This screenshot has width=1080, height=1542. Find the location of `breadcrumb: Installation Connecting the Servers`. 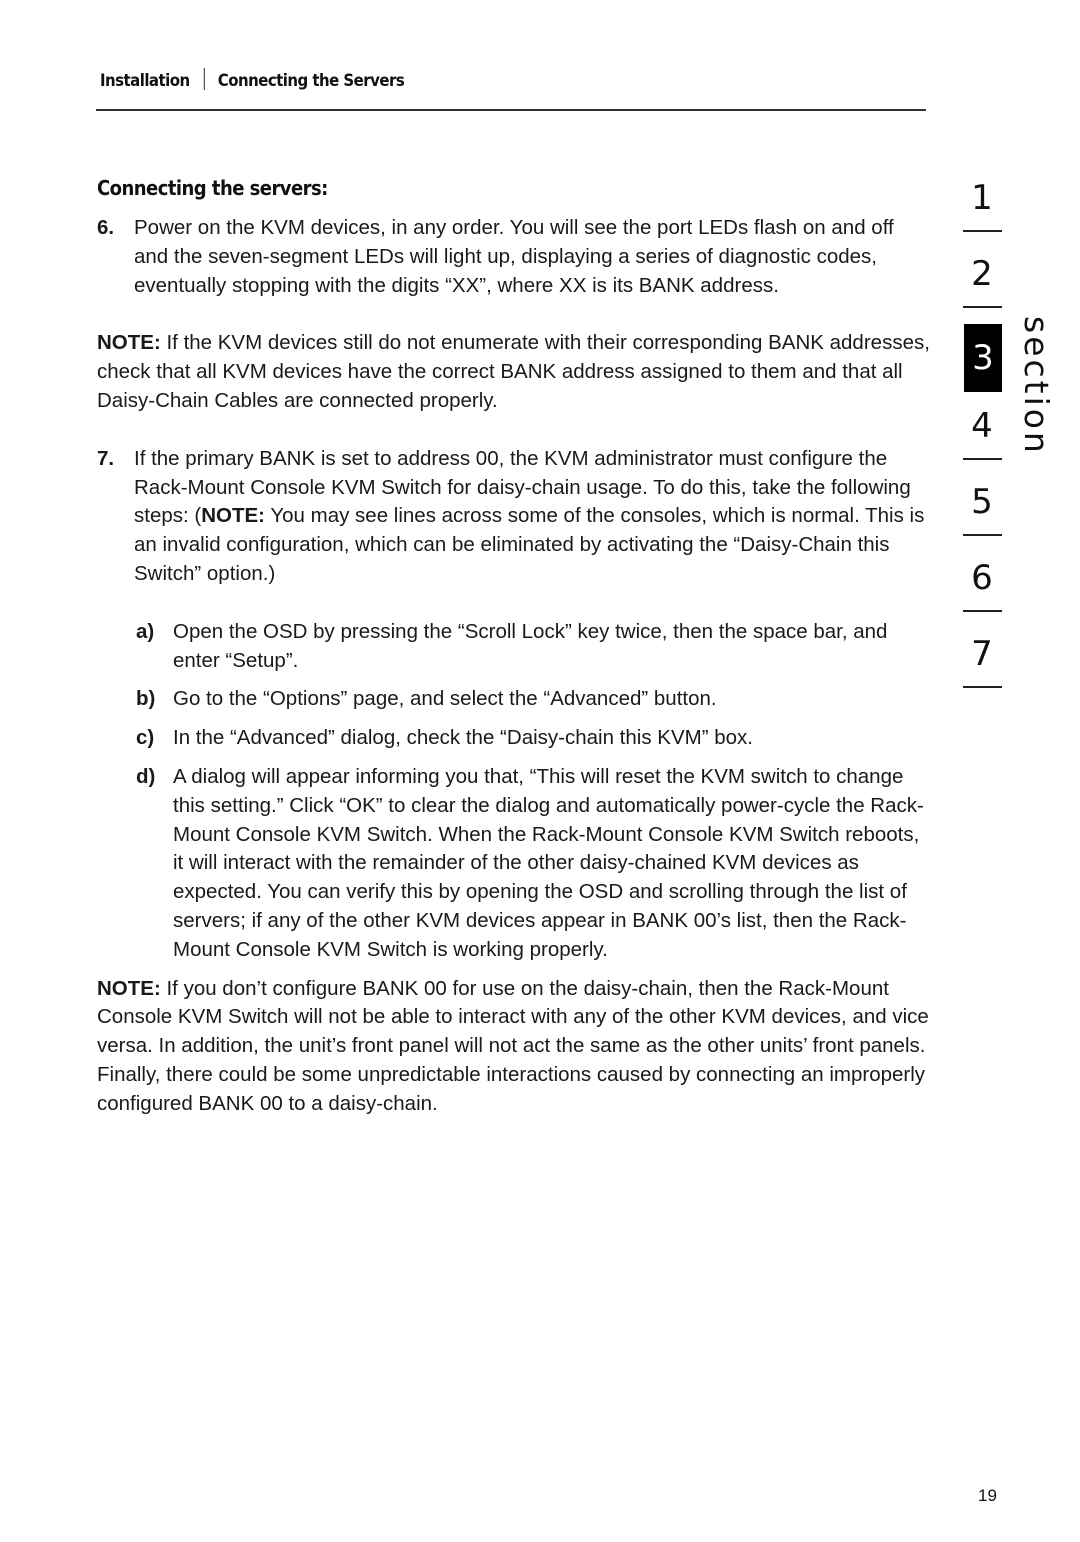

breadcrumb: Installation Connecting the Servers is located at coordinates (252, 79).